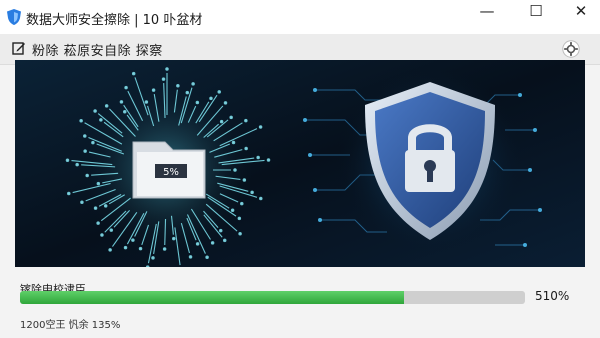  I want to click on close-button: ✕, so click(579, 12).